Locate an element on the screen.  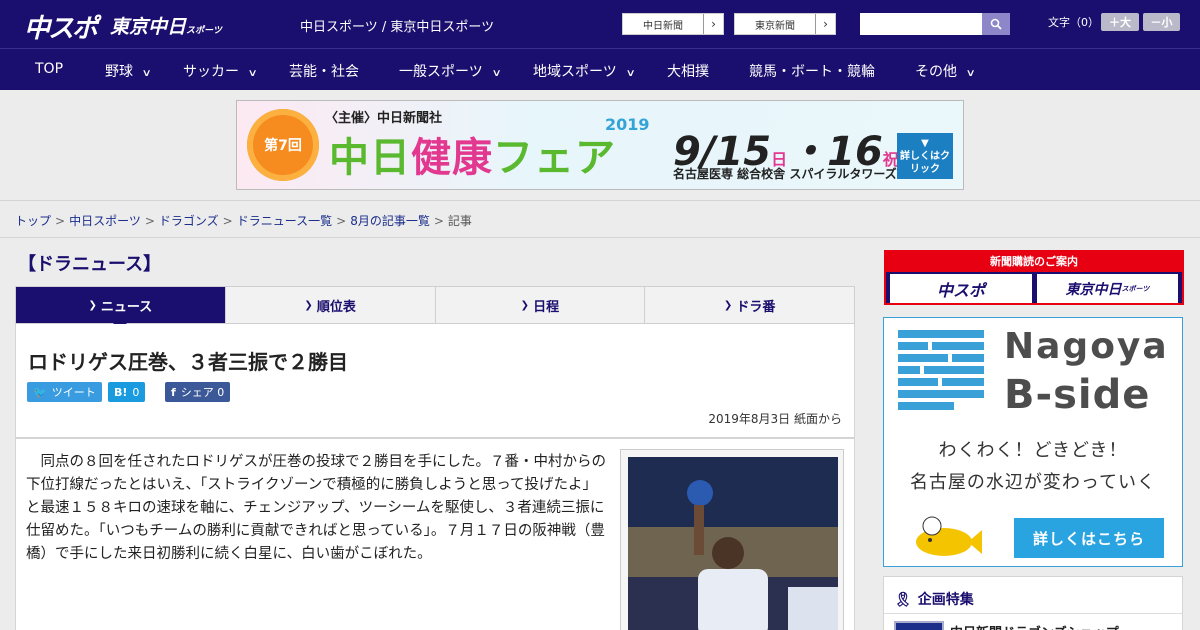
font-larger-button: ＋大 is located at coordinates (1120, 22).